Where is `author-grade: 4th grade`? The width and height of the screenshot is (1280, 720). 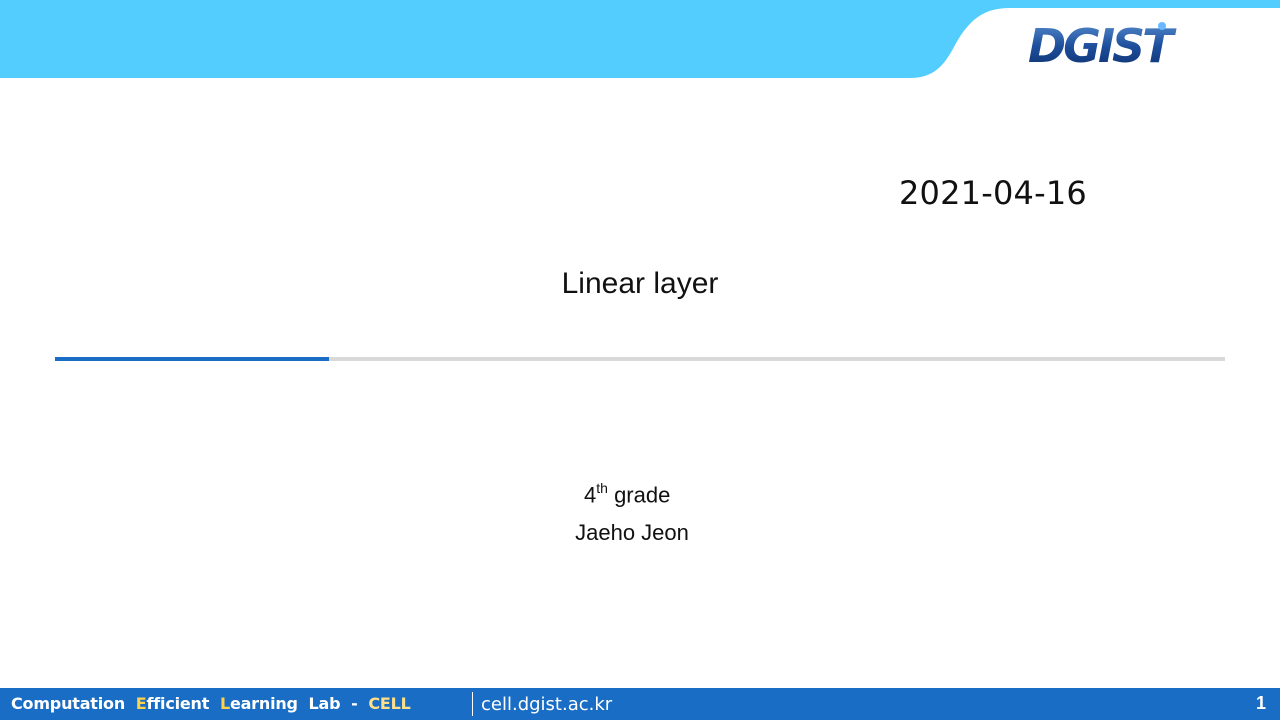 author-grade: 4th grade is located at coordinates (627, 494).